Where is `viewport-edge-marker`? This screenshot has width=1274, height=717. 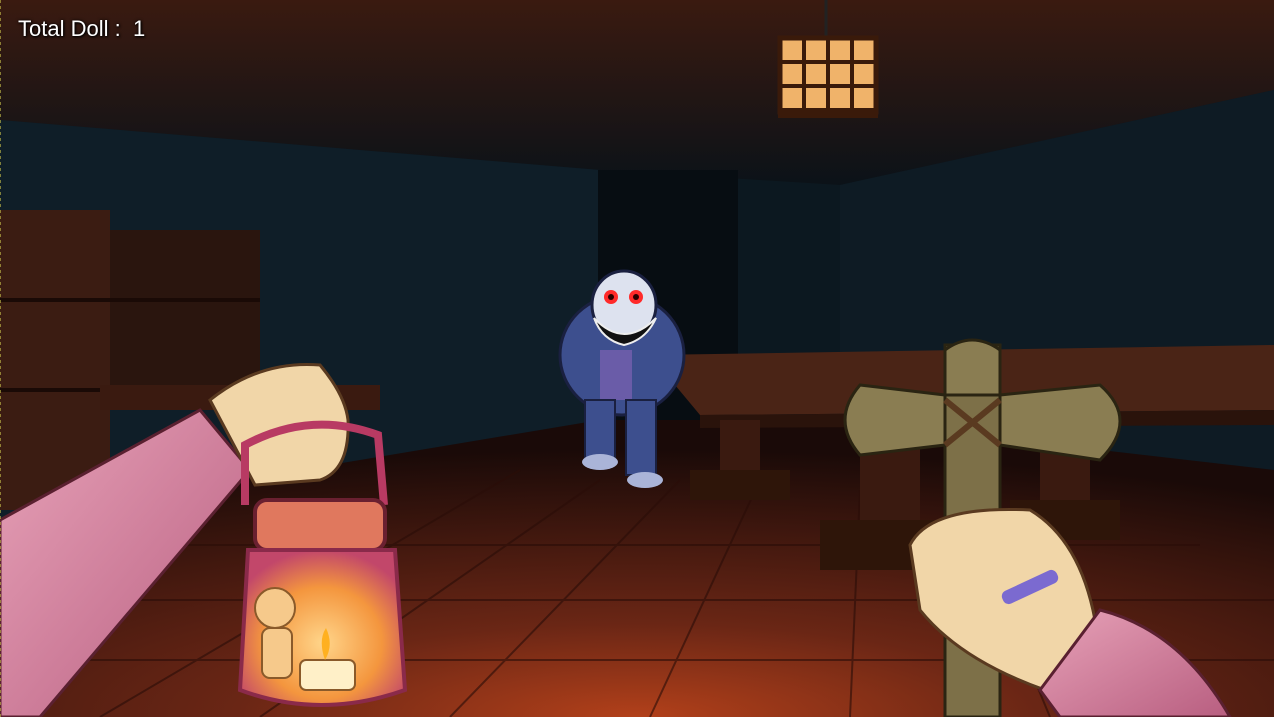 viewport-edge-marker is located at coordinates (0, 358).